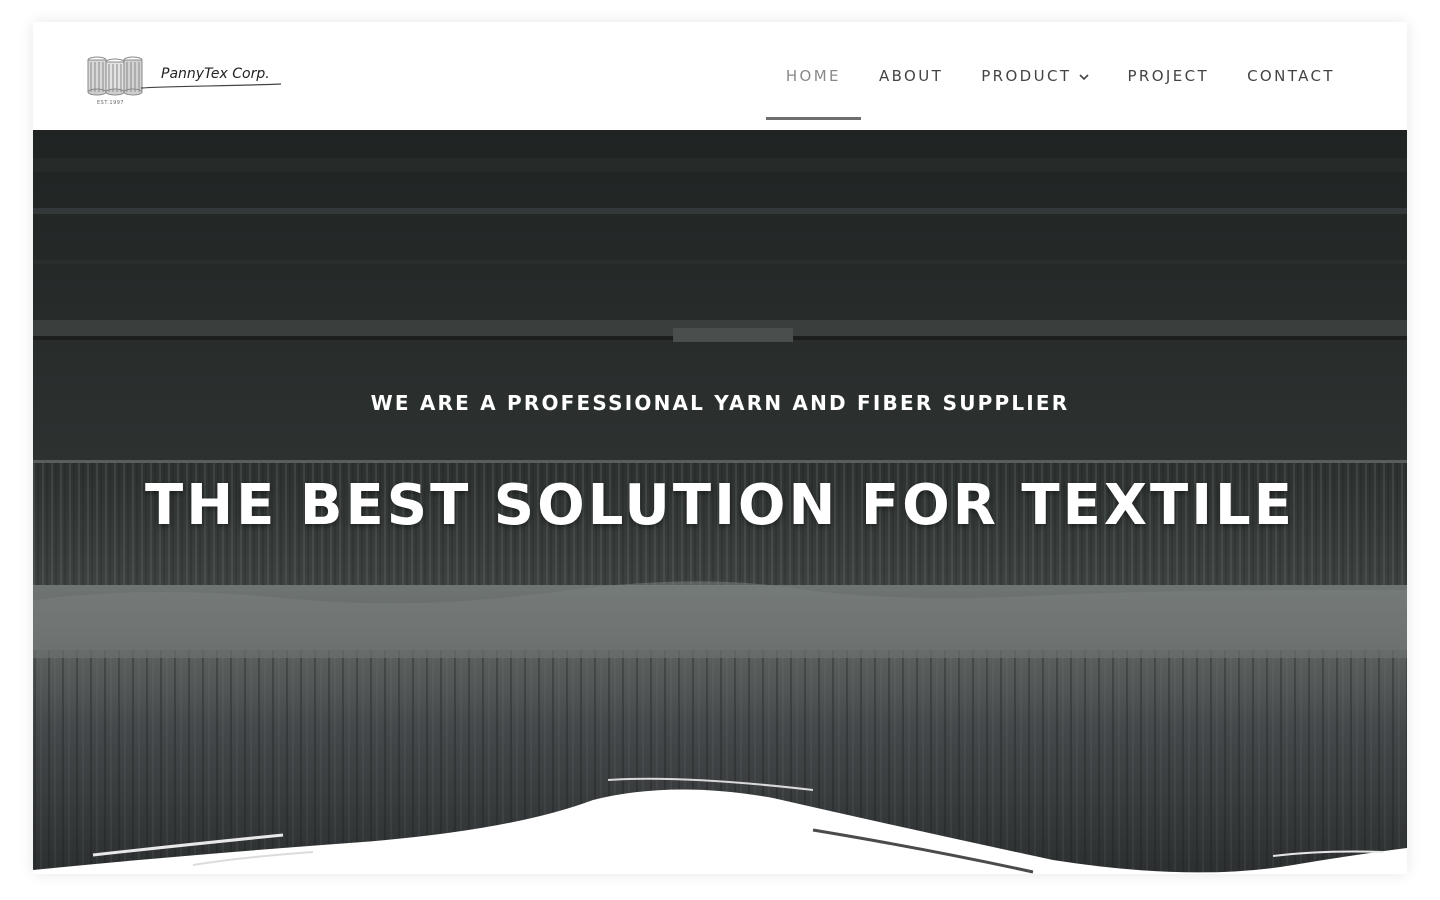 The image size is (1440, 900). I want to click on brand-established: EST.1997, so click(111, 103).